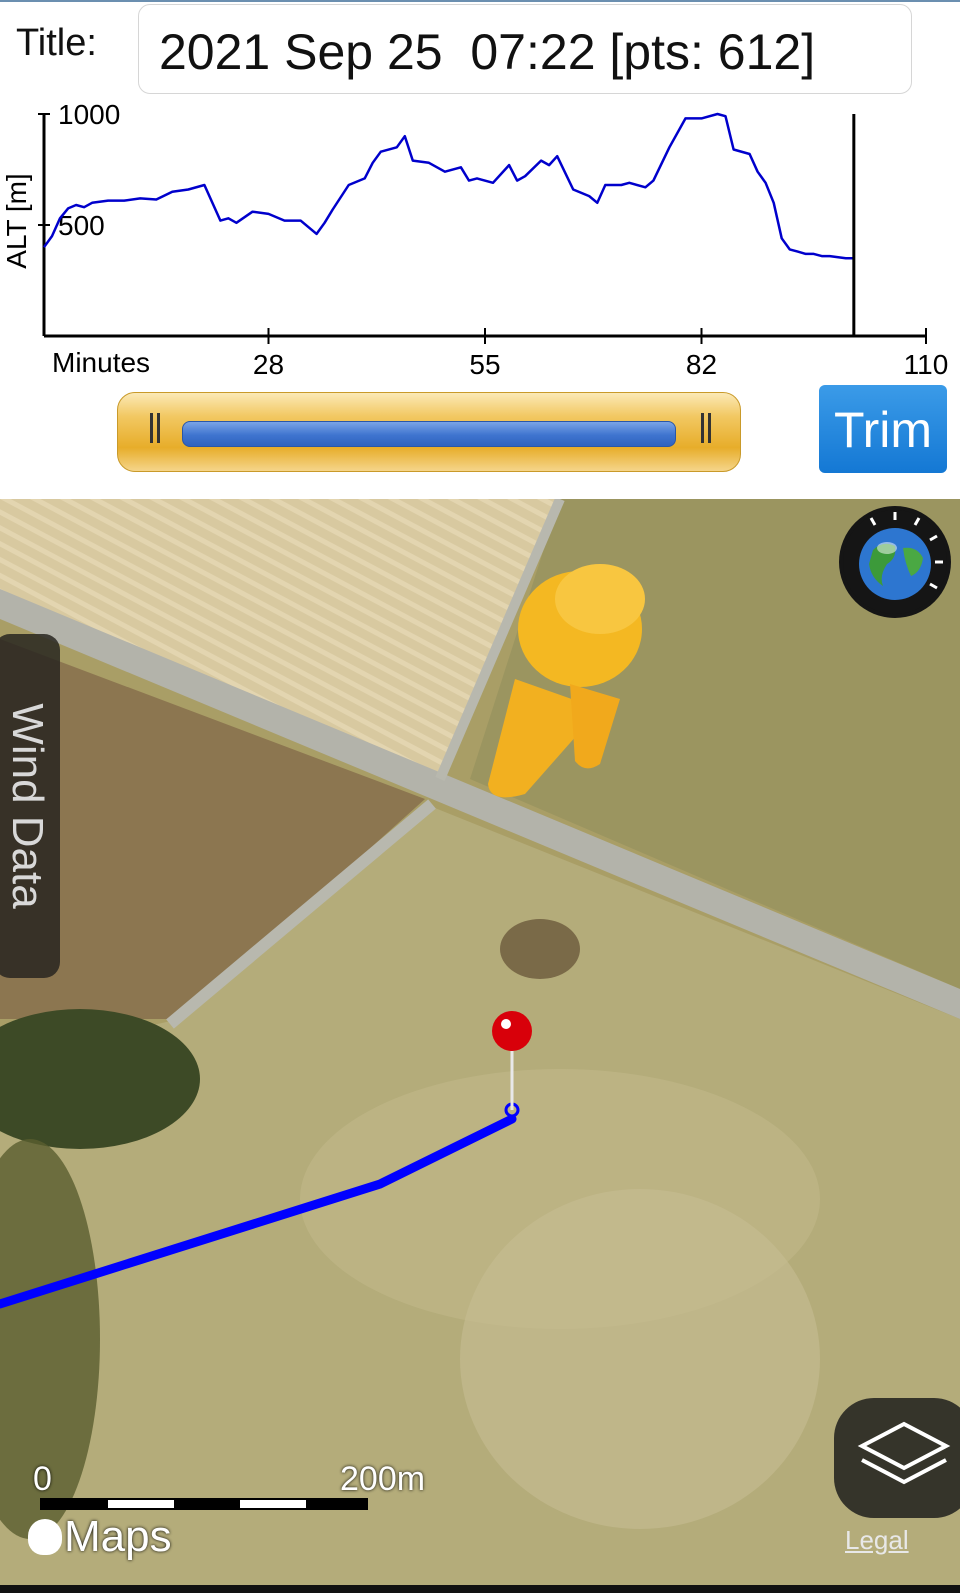  Describe the element at coordinates (904, 1453) in the screenshot. I see `layers-icon` at that location.